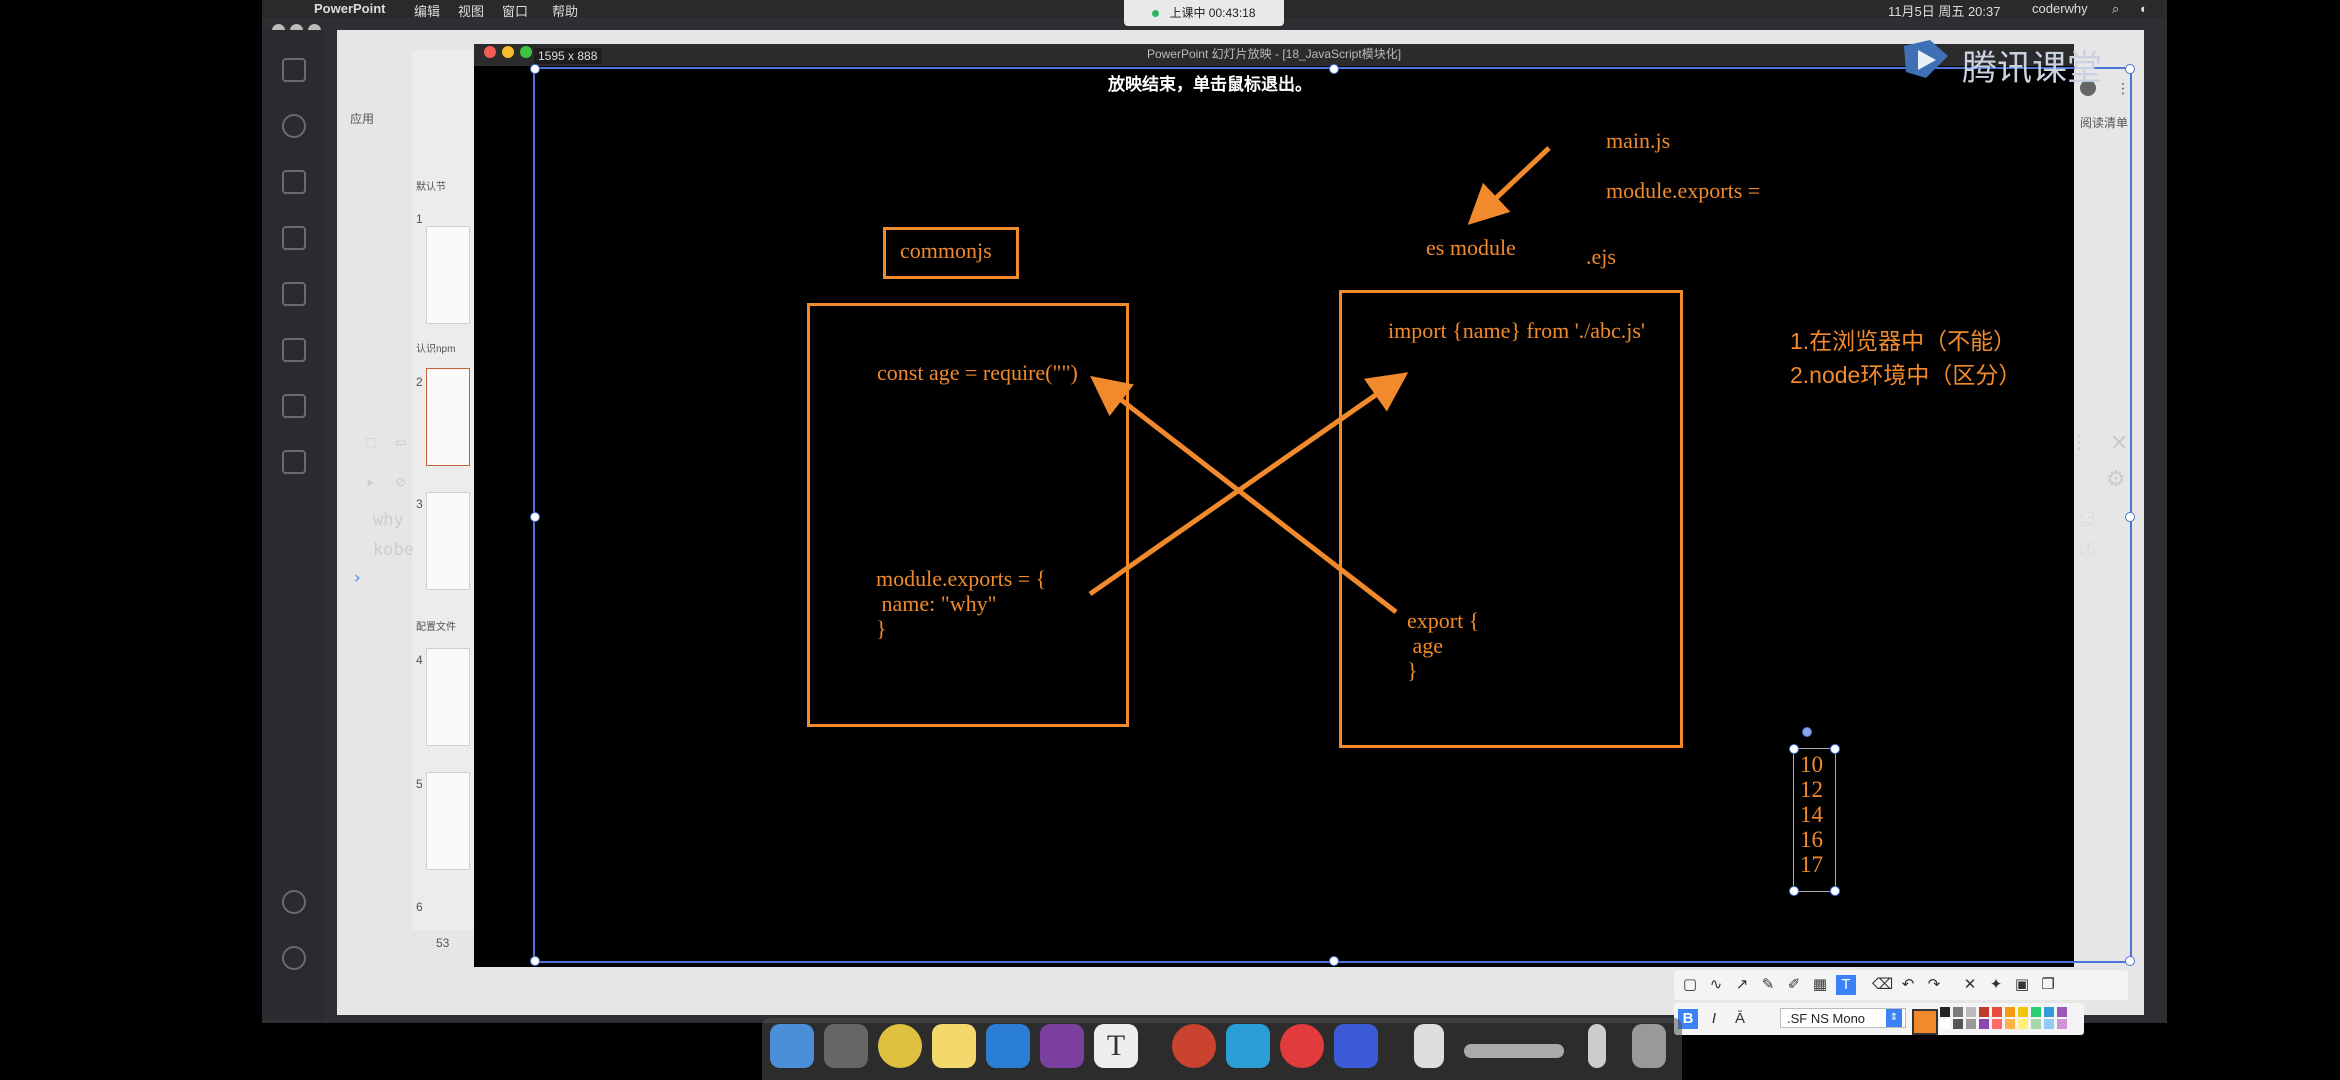 The width and height of the screenshot is (2340, 1080). What do you see at coordinates (1908, 985) in the screenshot?
I see `undo-icon: ↶` at bounding box center [1908, 985].